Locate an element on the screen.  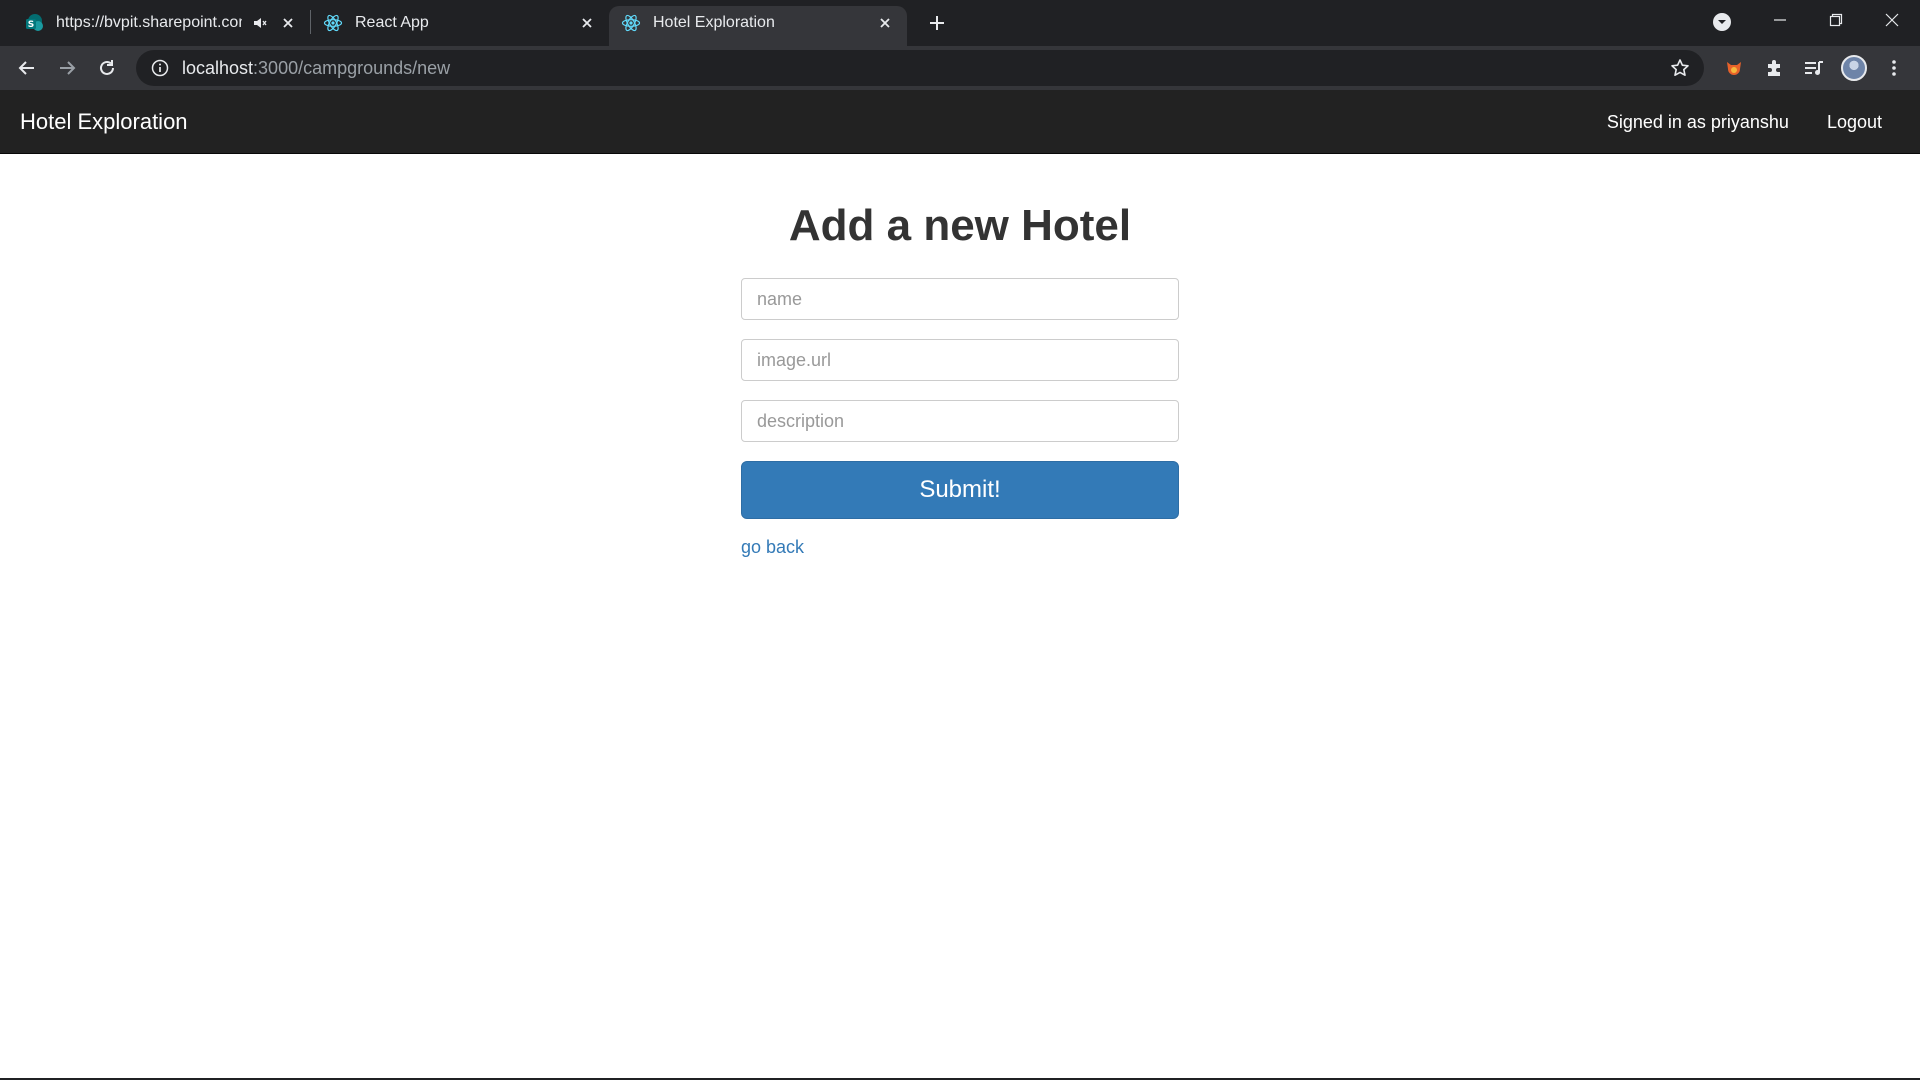
signed-in-text: Signed in as priyanshu is located at coordinates (1697, 121).